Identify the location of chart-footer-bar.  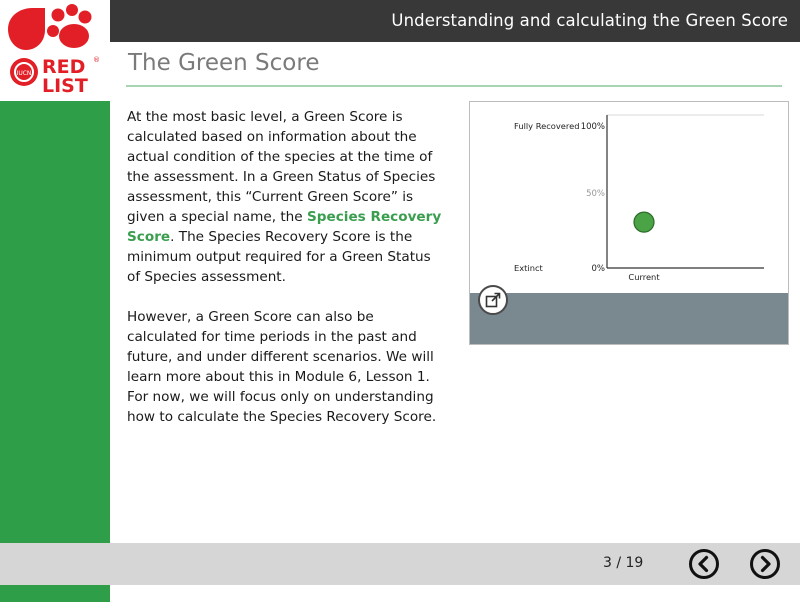
(629, 314).